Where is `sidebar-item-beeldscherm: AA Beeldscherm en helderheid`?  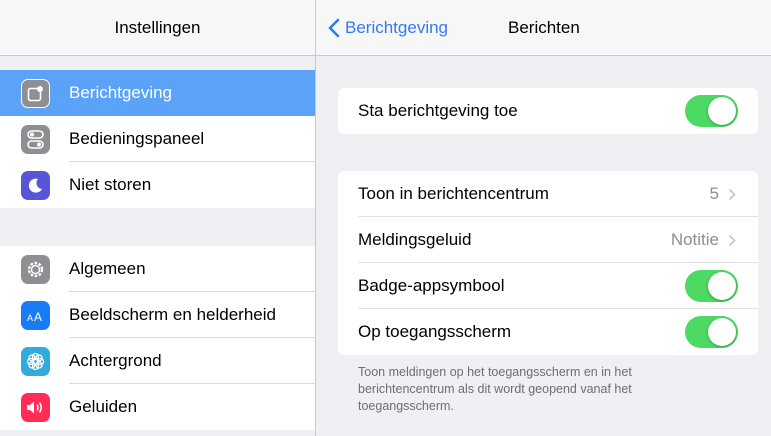 sidebar-item-beeldscherm: AA Beeldscherm en helderheid is located at coordinates (157, 315).